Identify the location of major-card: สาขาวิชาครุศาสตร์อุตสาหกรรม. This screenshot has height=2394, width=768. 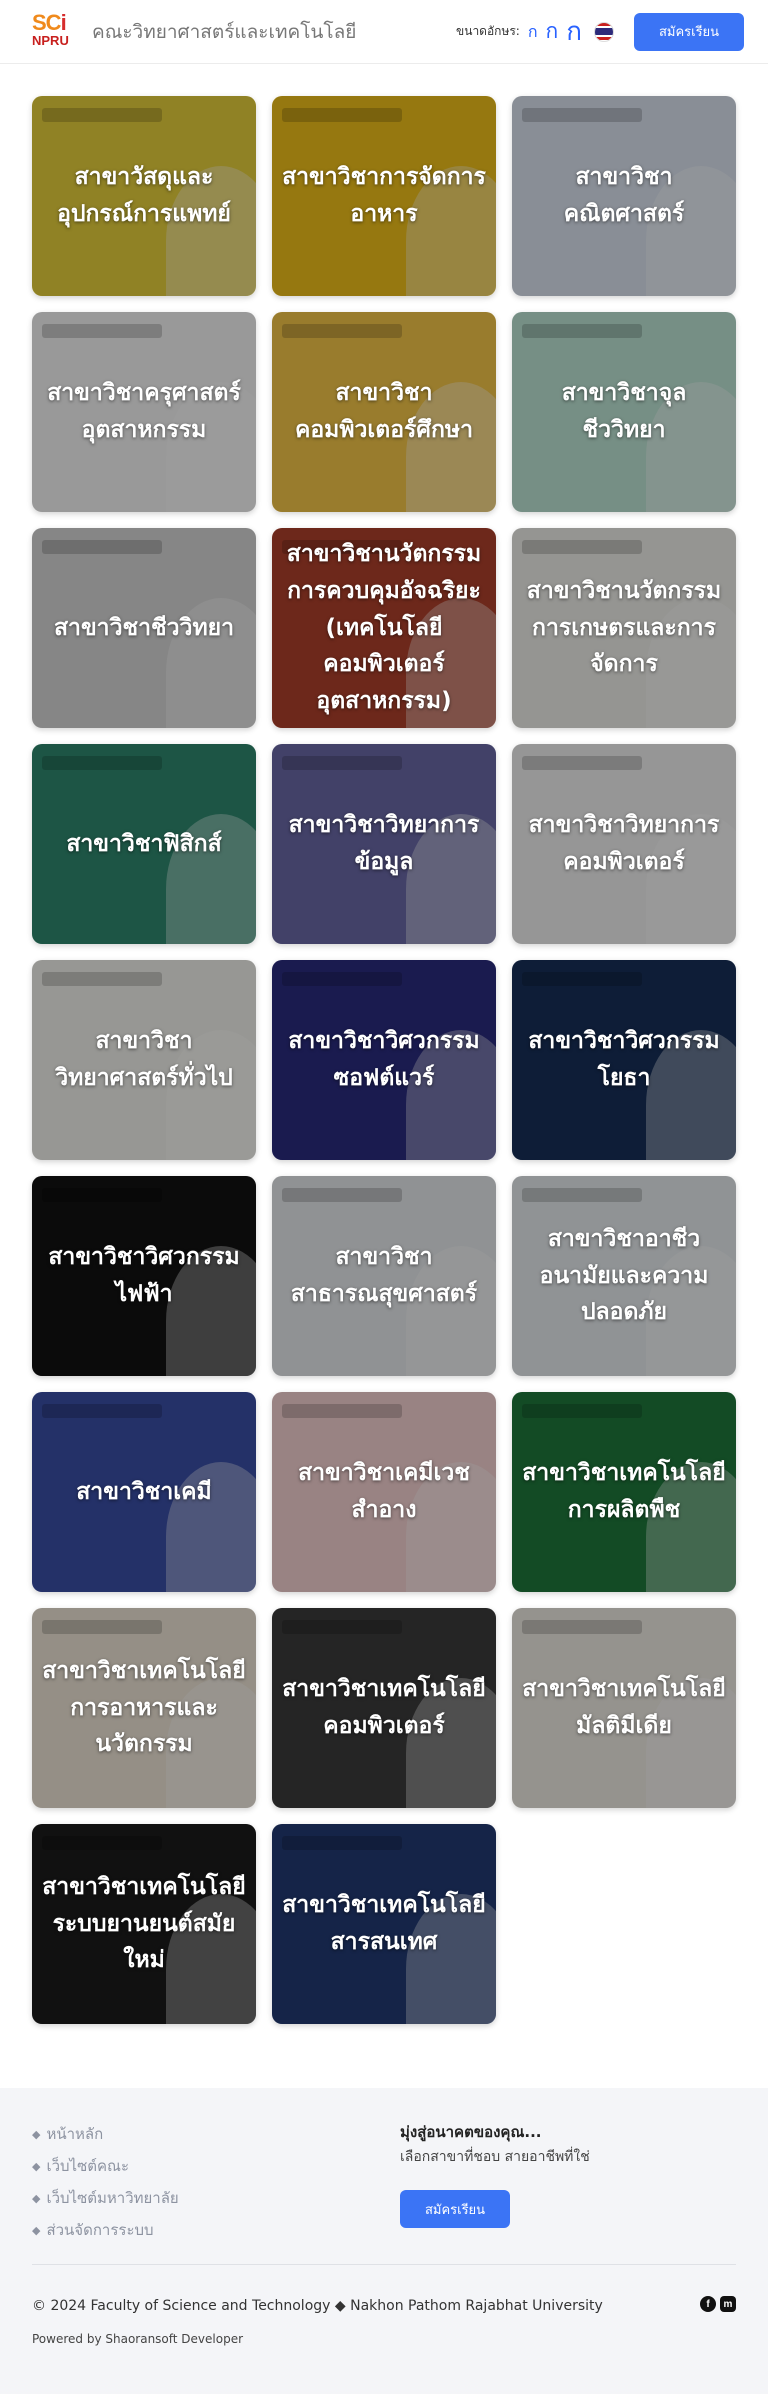
(144, 412).